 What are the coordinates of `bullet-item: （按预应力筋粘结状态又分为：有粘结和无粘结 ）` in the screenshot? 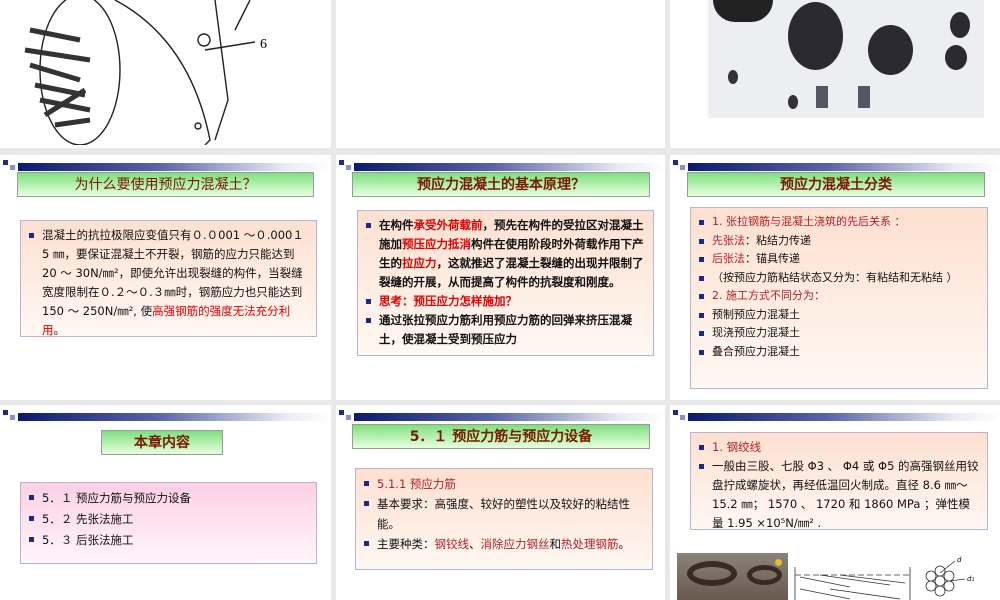 It's located at (839, 278).